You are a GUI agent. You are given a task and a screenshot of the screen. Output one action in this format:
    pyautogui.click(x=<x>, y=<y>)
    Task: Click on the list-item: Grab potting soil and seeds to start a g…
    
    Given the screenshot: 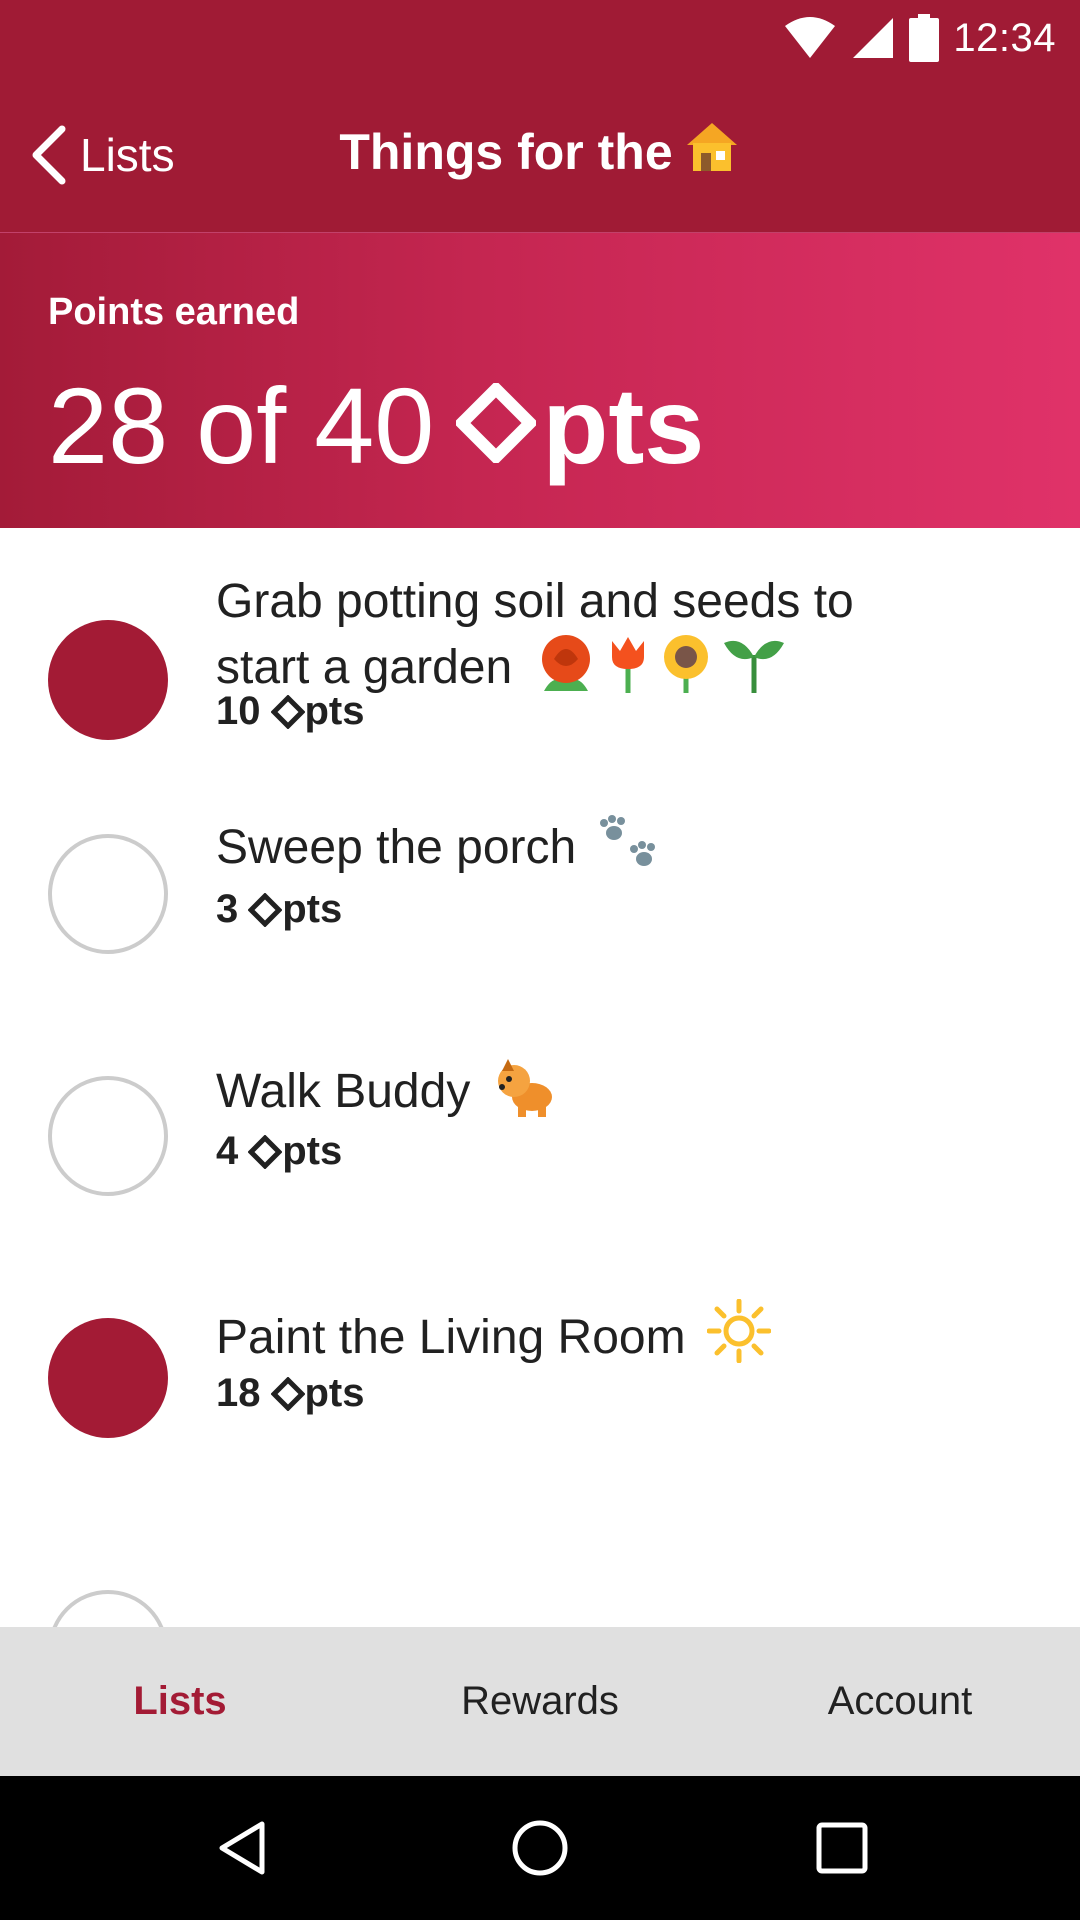 What is the action you would take?
    pyautogui.click(x=540, y=649)
    